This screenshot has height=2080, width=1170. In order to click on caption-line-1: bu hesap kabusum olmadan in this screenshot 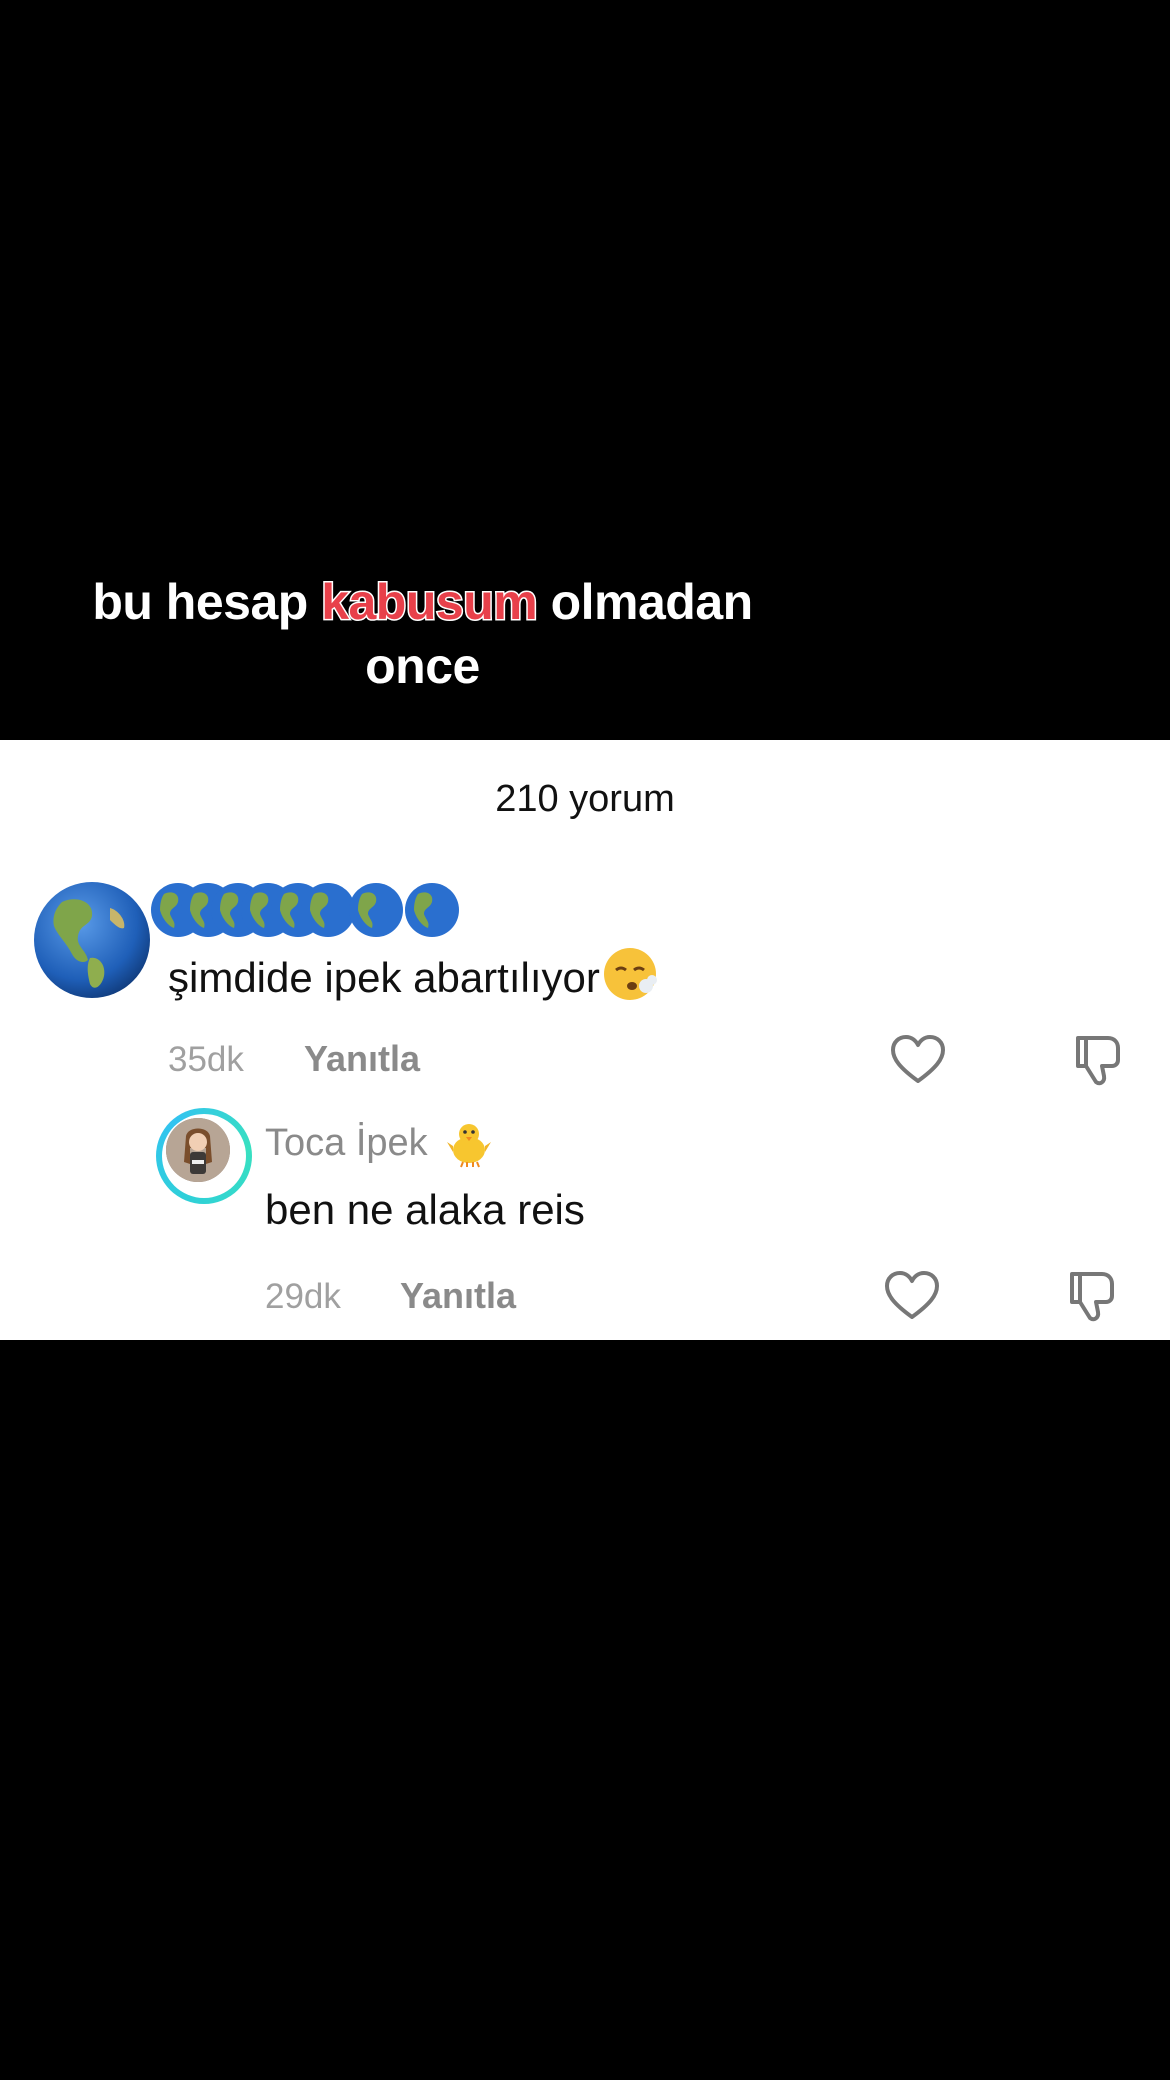, I will do `click(422, 602)`.